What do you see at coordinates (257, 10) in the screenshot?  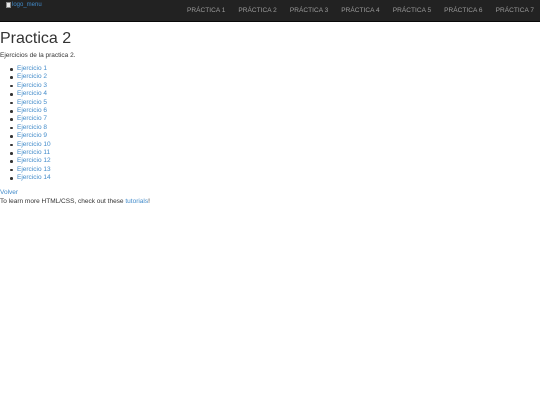 I see `nav-link-practica-2: PRÁCTICA 2` at bounding box center [257, 10].